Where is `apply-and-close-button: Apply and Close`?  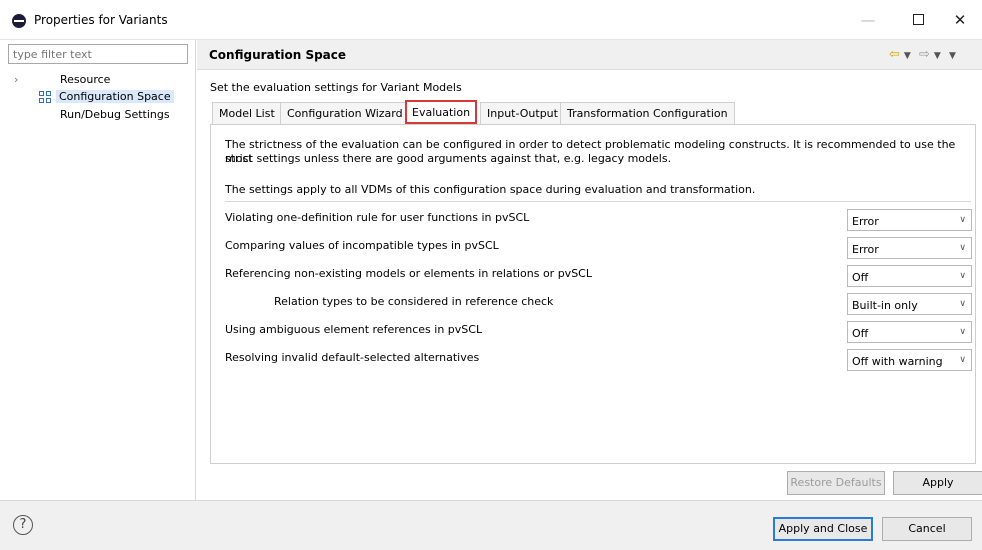
apply-and-close-button: Apply and Close is located at coordinates (823, 529).